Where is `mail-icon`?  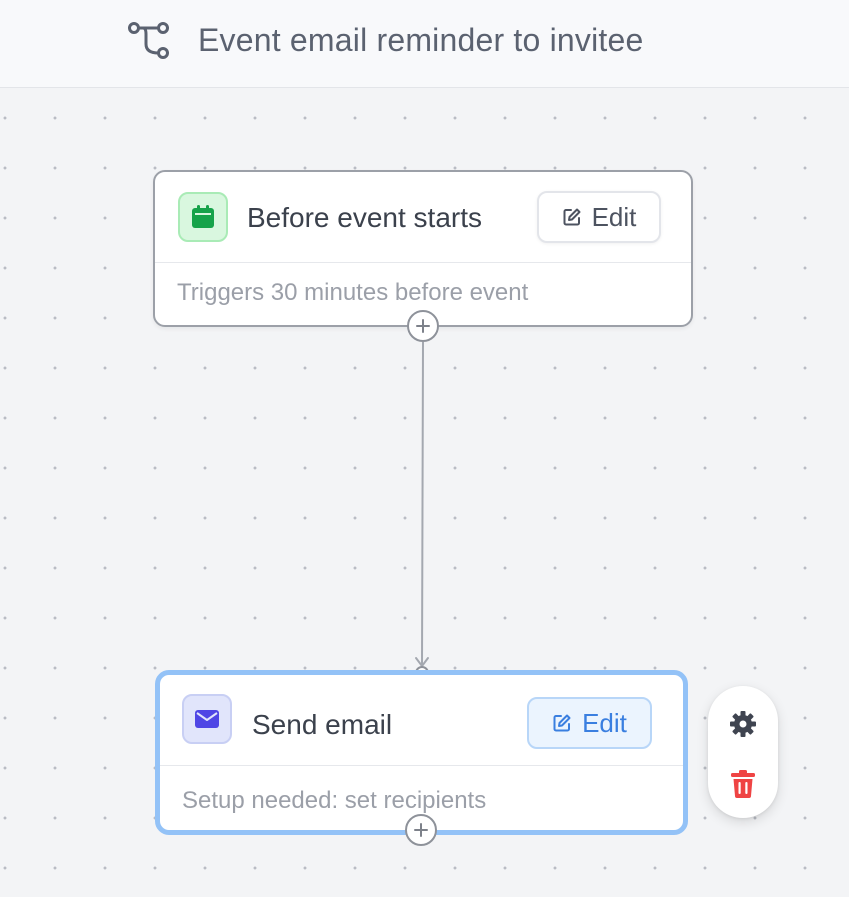
mail-icon is located at coordinates (207, 719).